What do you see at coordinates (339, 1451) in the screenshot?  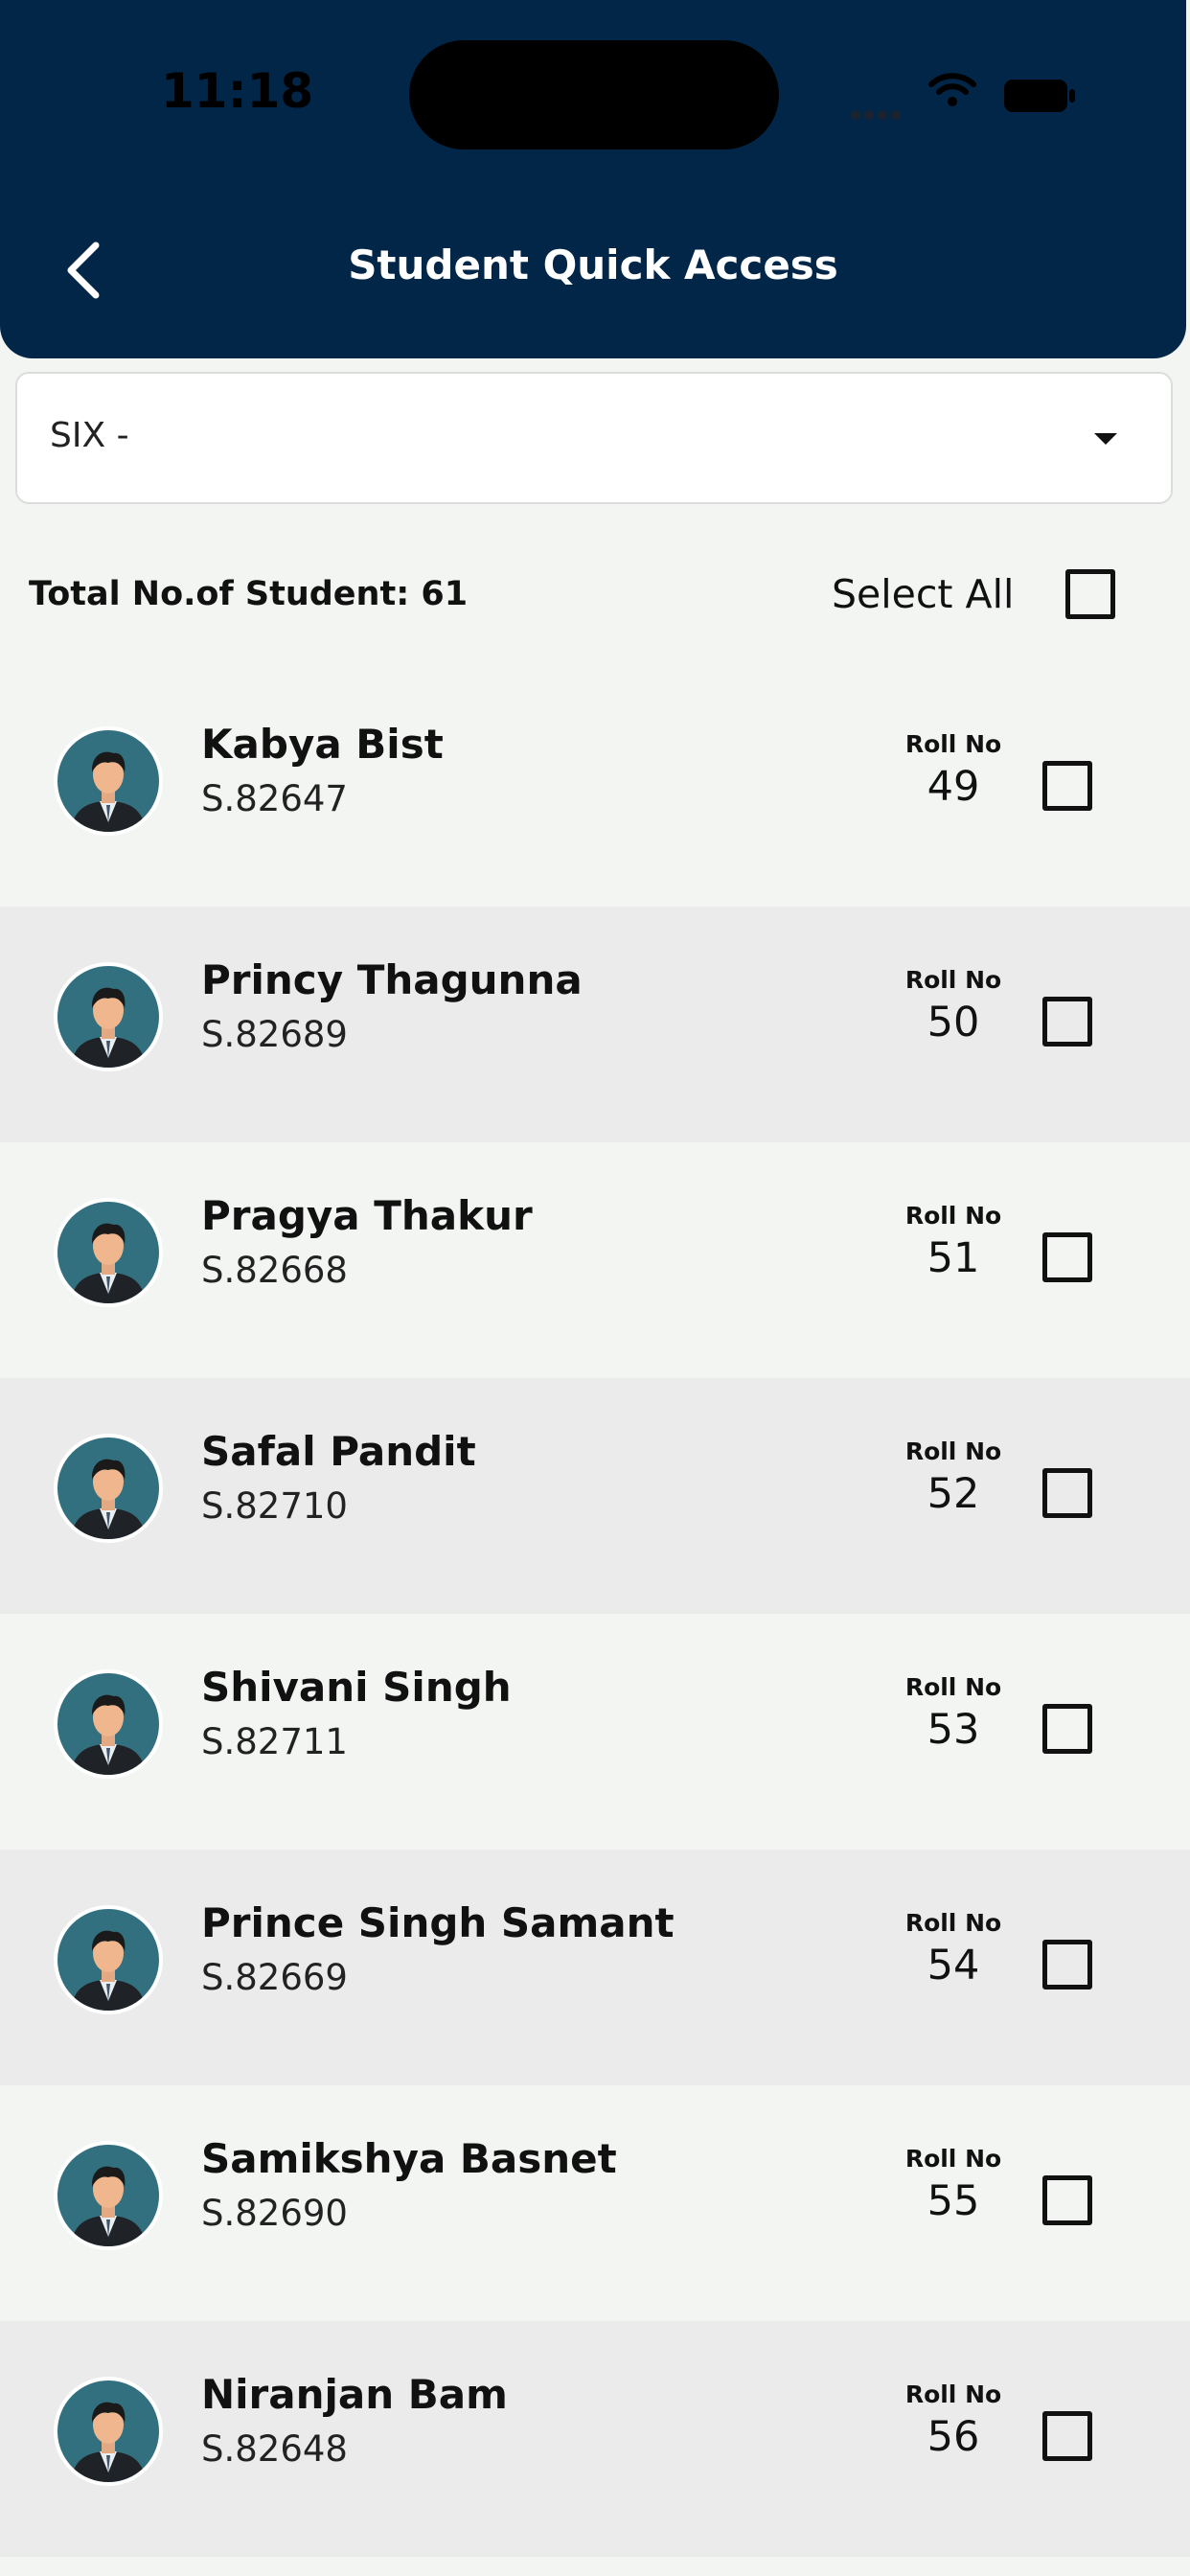 I see `student-name: Safal Pandit` at bounding box center [339, 1451].